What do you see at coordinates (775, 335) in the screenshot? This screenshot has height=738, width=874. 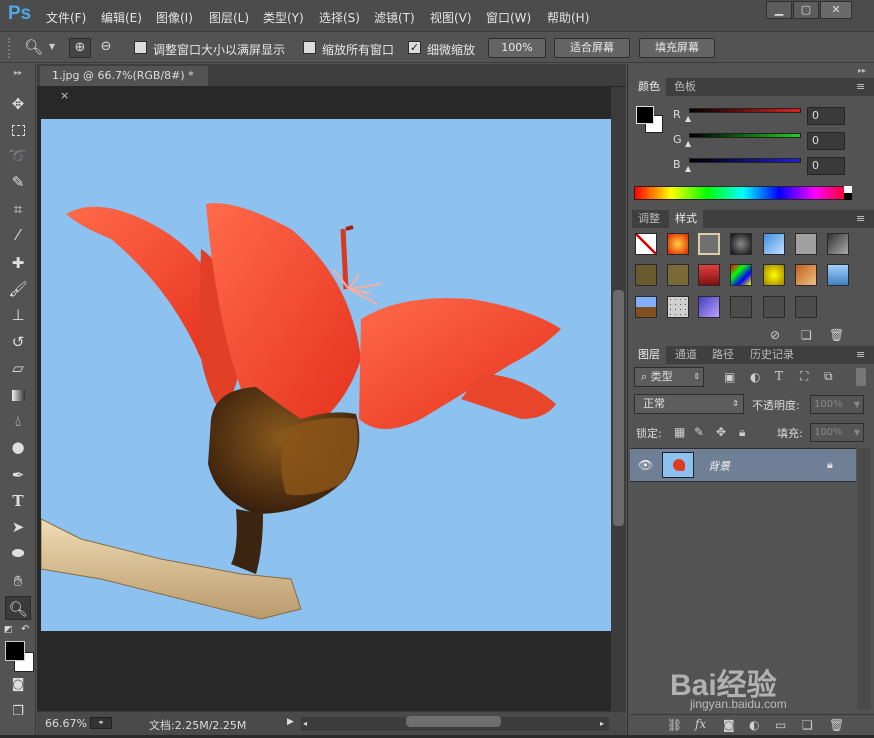 I see `clear-style-icon: ⊘` at bounding box center [775, 335].